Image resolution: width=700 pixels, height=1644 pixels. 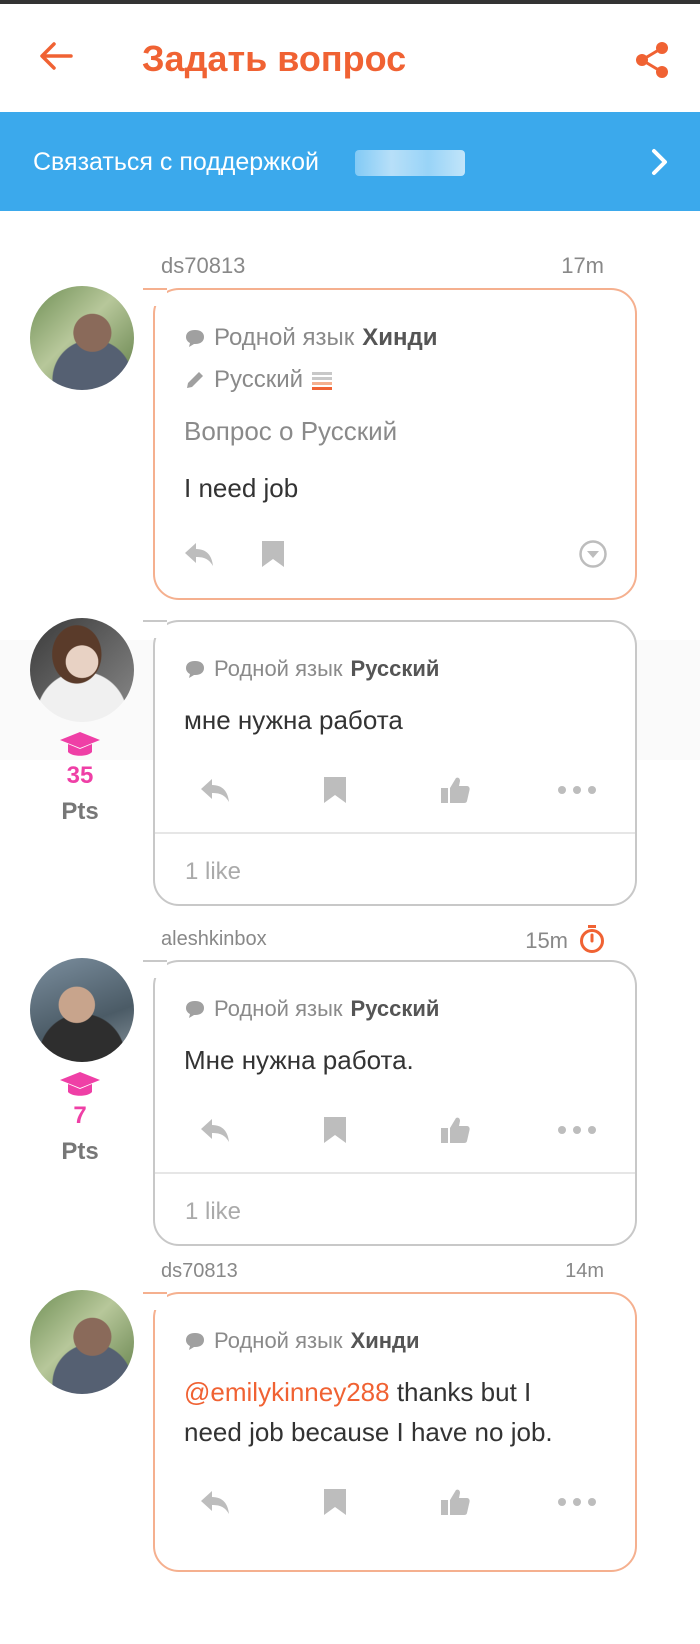 I want to click on answer-text: мне нужна работа, so click(x=293, y=720).